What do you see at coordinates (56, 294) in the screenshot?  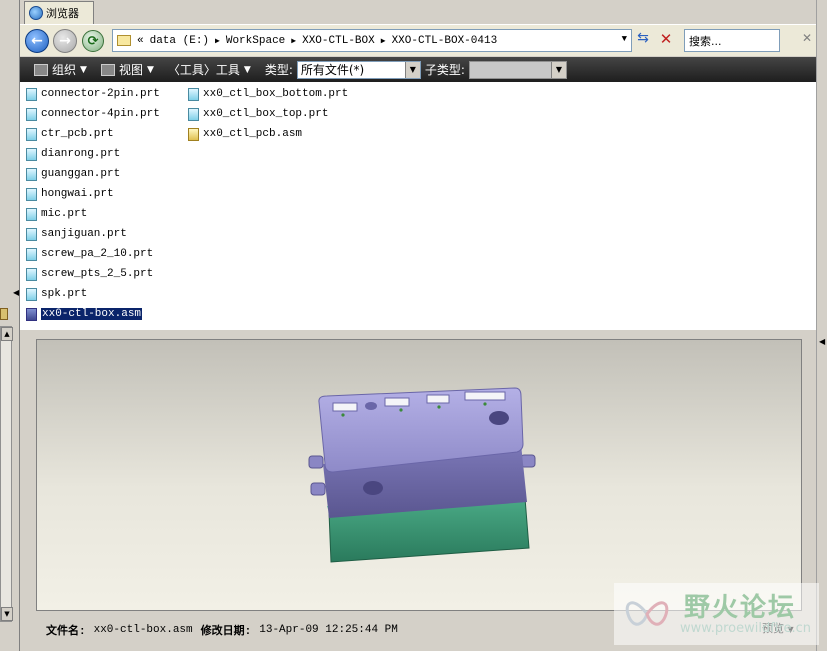 I see `file-item: spk.prt` at bounding box center [56, 294].